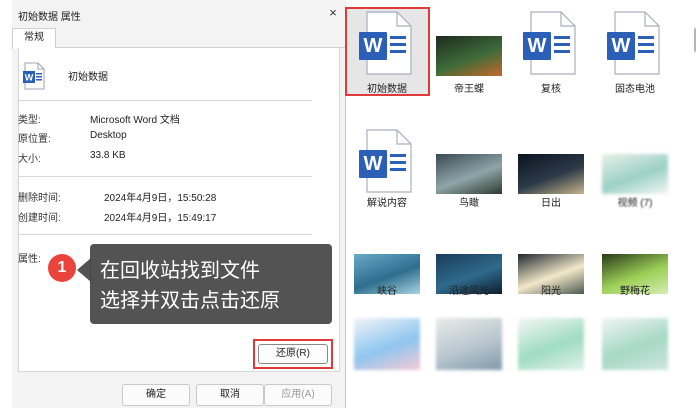 The height and width of the screenshot is (408, 700). Describe the element at coordinates (293, 354) in the screenshot. I see `restore-button: 还原(R)` at that location.